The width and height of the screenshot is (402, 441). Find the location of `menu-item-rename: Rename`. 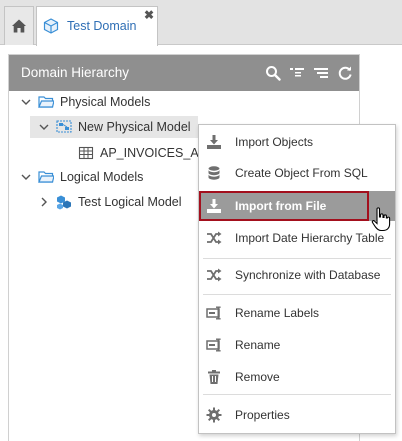

menu-item-rename: Rename is located at coordinates (297, 345).